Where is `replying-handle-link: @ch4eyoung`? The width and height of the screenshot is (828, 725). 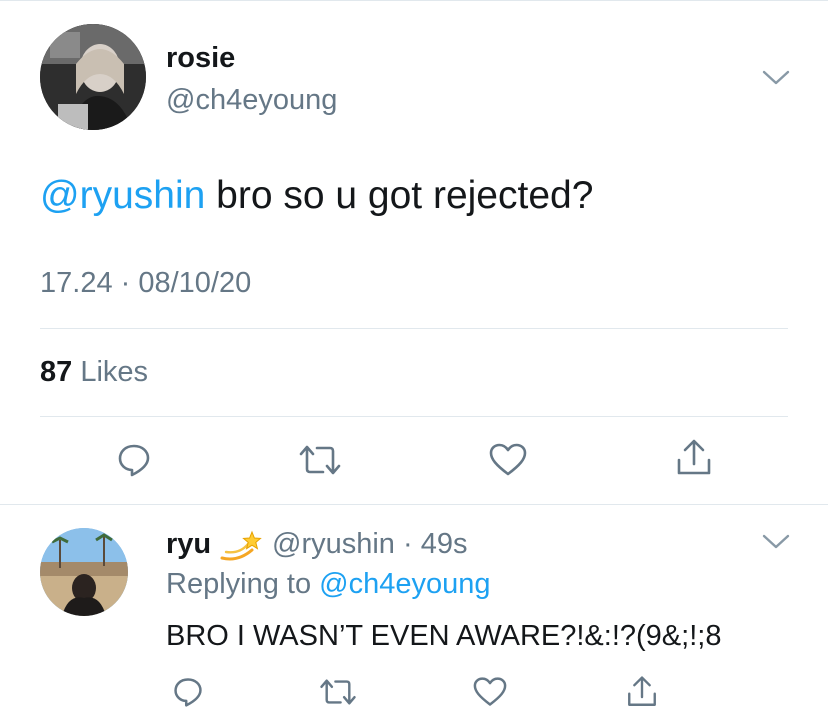
replying-handle-link: @ch4eyoung is located at coordinates (404, 584).